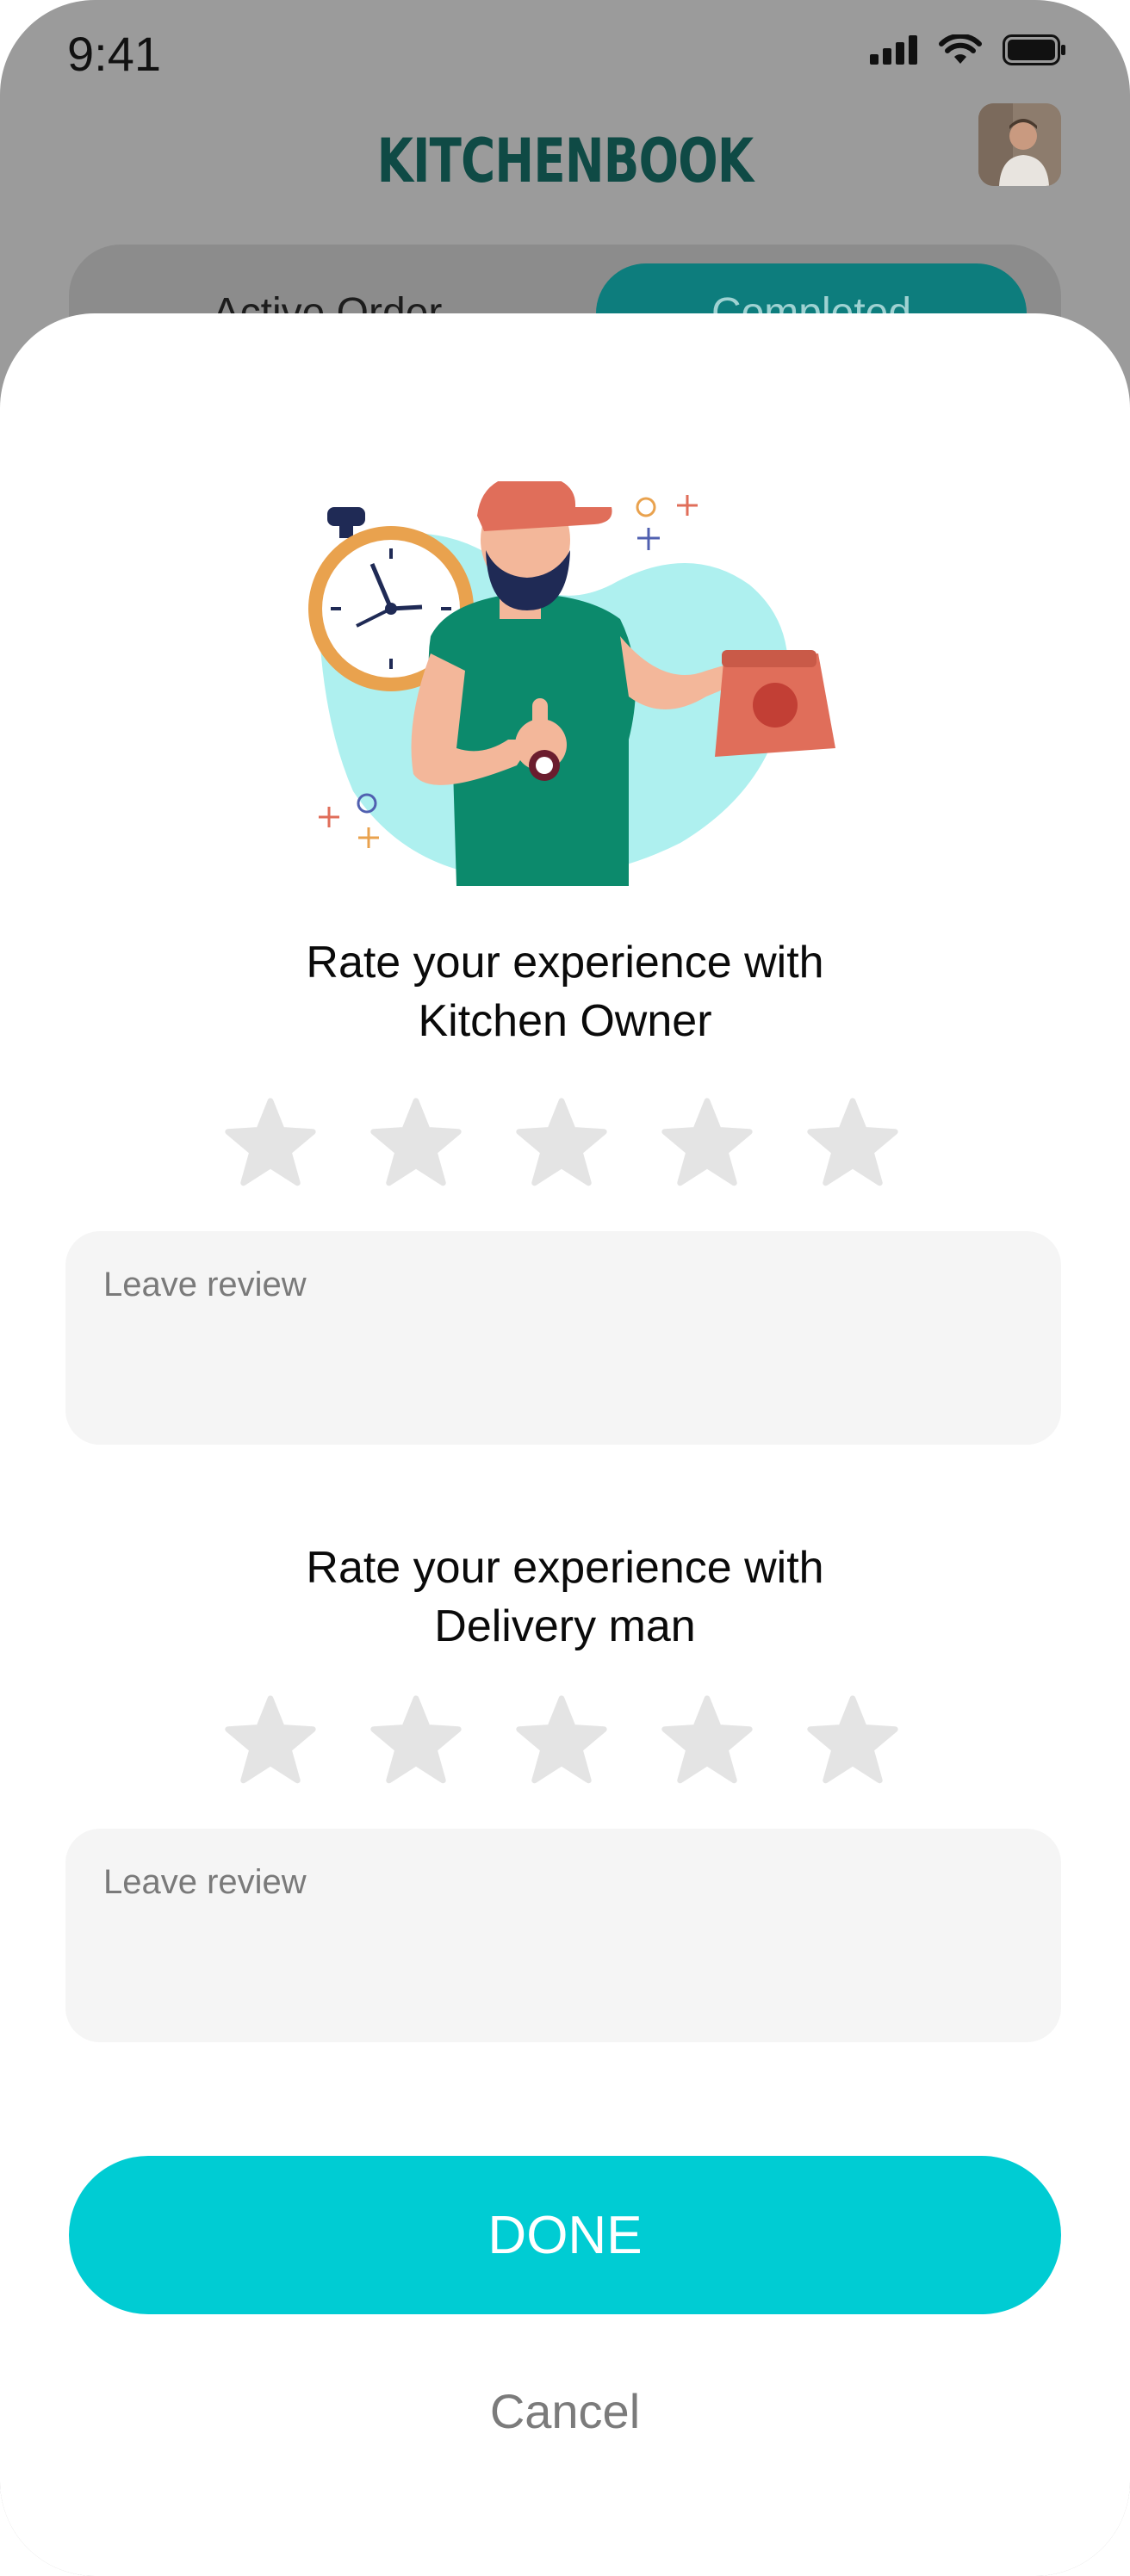  What do you see at coordinates (561, 1741) in the screenshot?
I see `delivery-star-3-icon` at bounding box center [561, 1741].